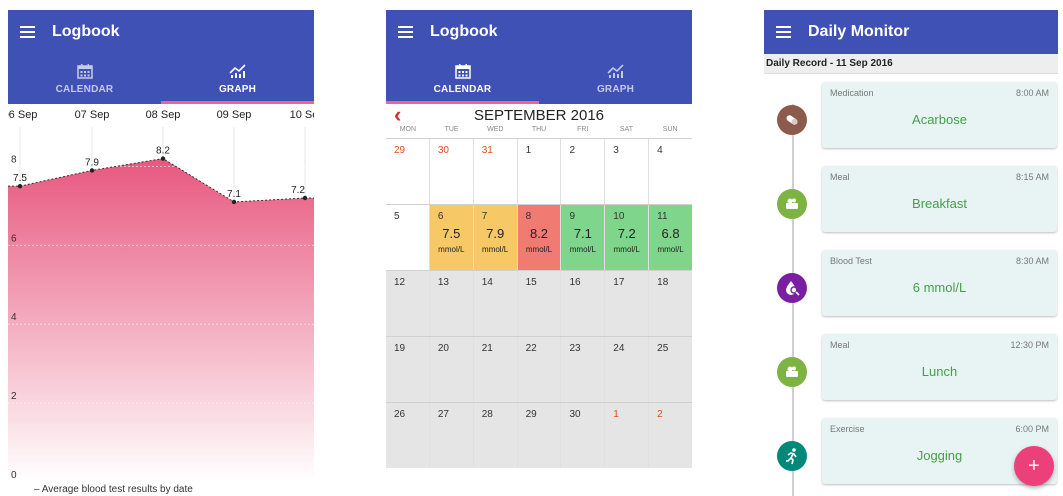 This screenshot has height=496, width=1063. I want to click on calendar-day: 18, so click(670, 303).